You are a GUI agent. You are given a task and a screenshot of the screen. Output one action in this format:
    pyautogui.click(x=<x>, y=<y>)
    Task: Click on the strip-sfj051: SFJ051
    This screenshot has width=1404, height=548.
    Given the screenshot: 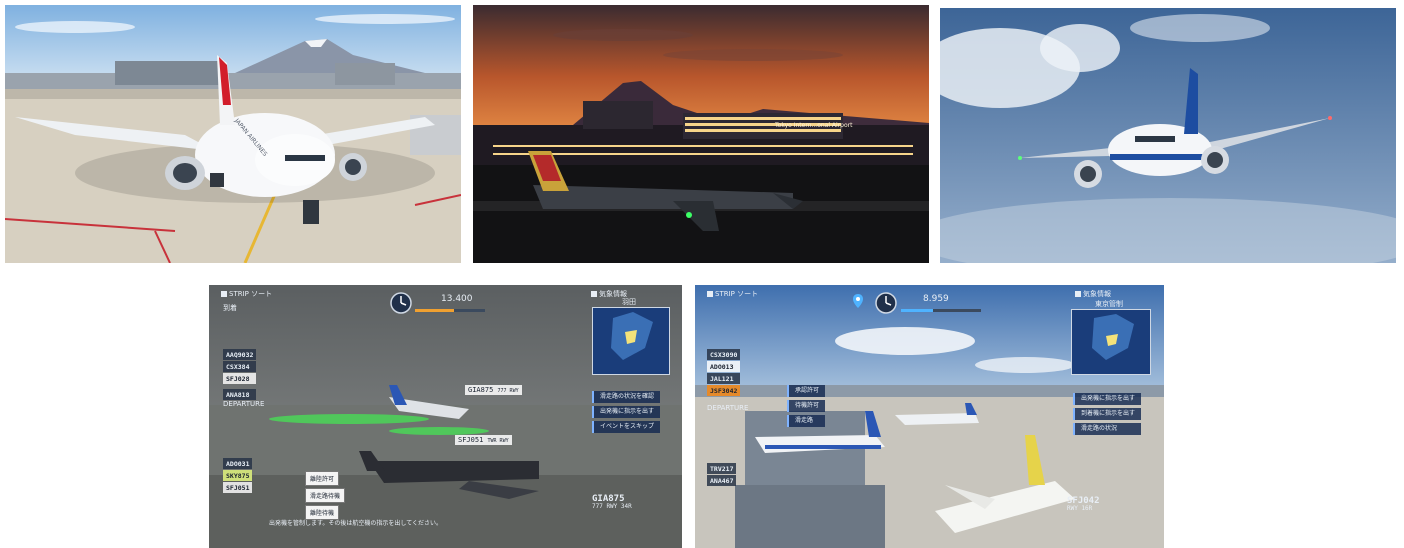 What is the action you would take?
    pyautogui.click(x=238, y=487)
    